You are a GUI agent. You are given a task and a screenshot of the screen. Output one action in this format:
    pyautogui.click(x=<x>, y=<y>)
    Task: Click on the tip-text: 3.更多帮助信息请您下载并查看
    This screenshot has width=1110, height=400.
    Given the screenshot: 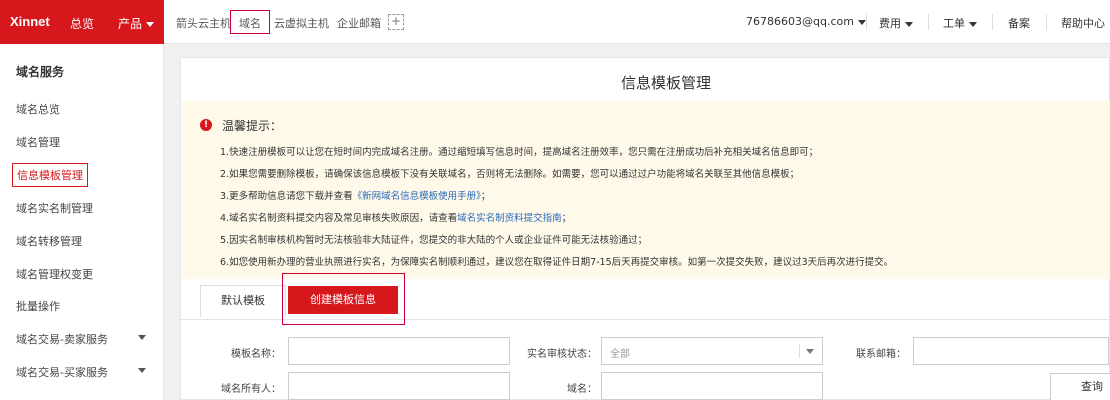 What is the action you would take?
    pyautogui.click(x=286, y=196)
    